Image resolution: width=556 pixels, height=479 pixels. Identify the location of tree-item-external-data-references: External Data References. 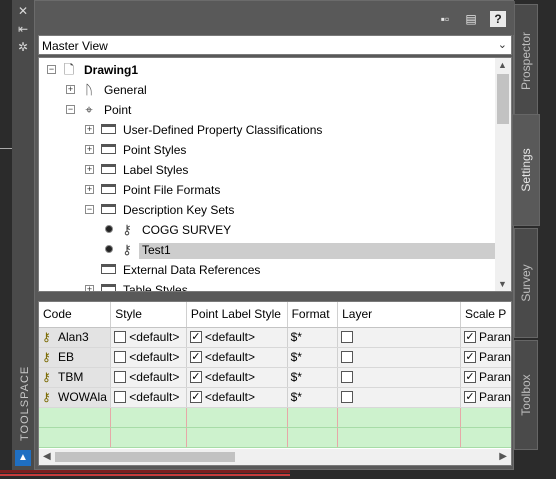
(267, 270).